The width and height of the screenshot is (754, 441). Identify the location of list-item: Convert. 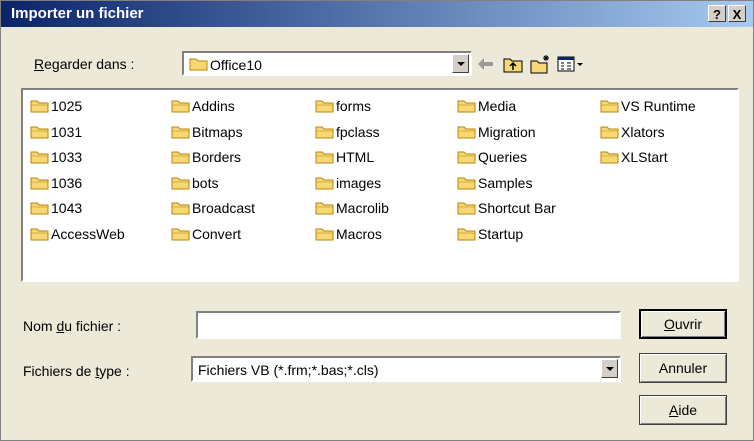
(206, 234).